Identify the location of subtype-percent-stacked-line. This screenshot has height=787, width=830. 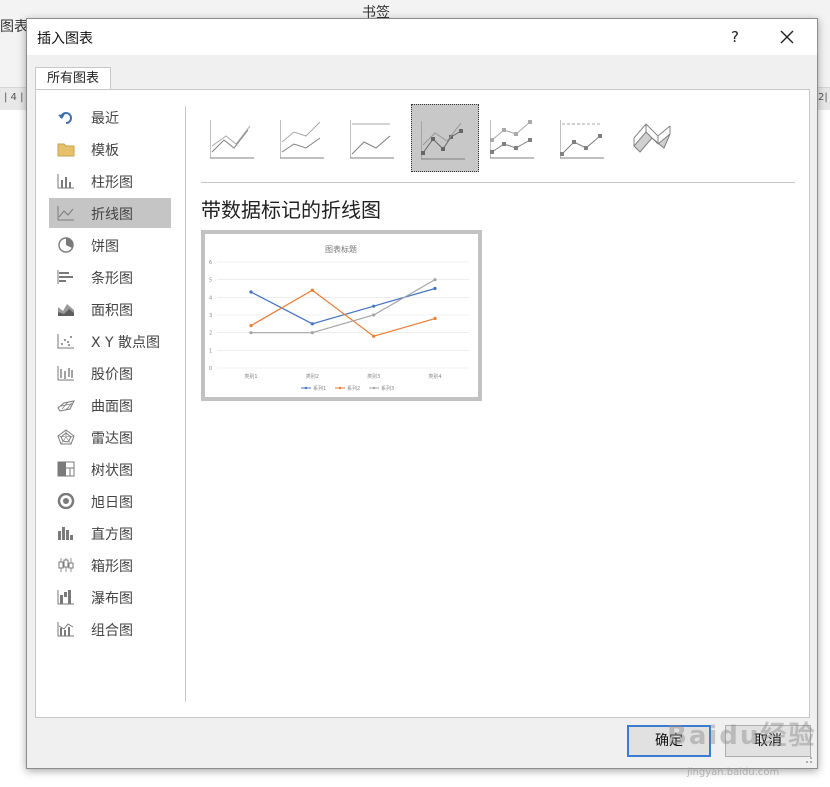
(375, 138).